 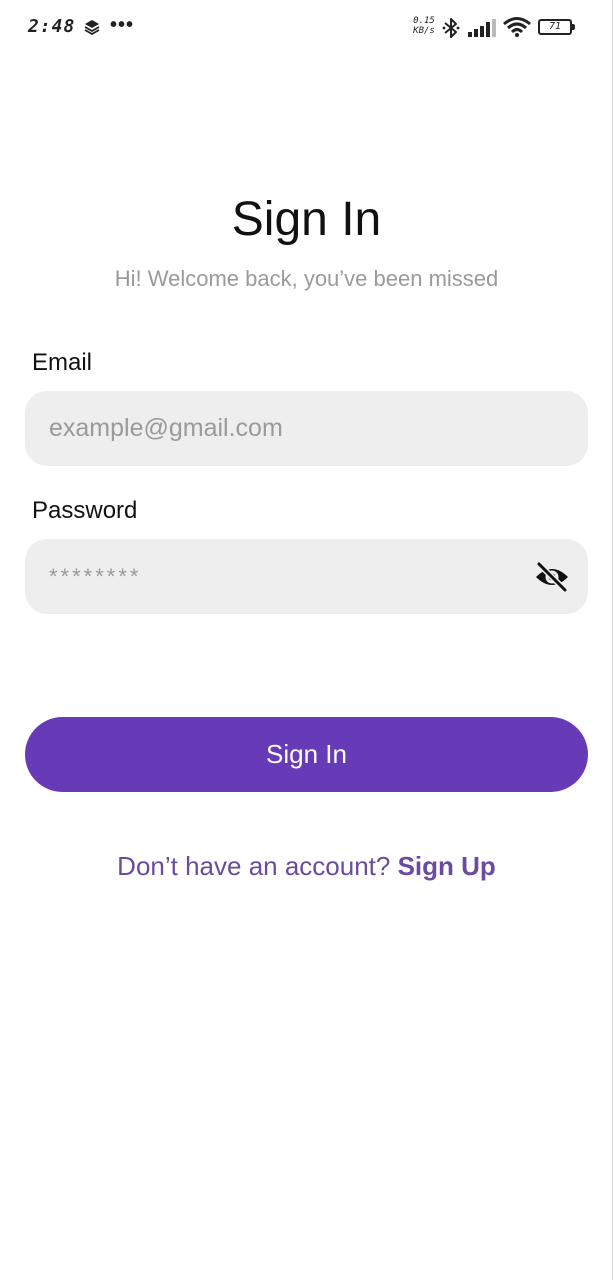 I want to click on layers-icon, so click(x=92, y=27).